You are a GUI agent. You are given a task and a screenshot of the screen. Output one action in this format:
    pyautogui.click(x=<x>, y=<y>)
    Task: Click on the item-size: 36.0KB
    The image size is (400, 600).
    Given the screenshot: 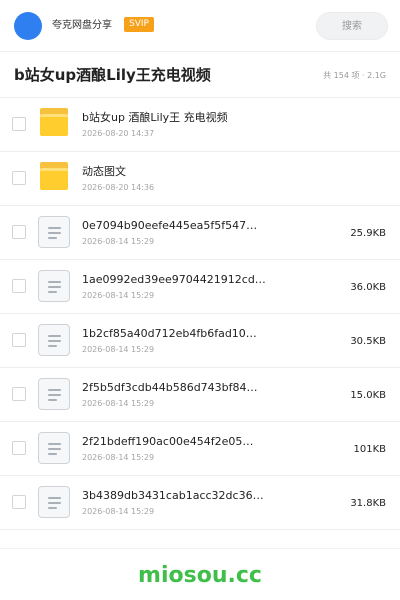 What is the action you would take?
    pyautogui.click(x=368, y=287)
    